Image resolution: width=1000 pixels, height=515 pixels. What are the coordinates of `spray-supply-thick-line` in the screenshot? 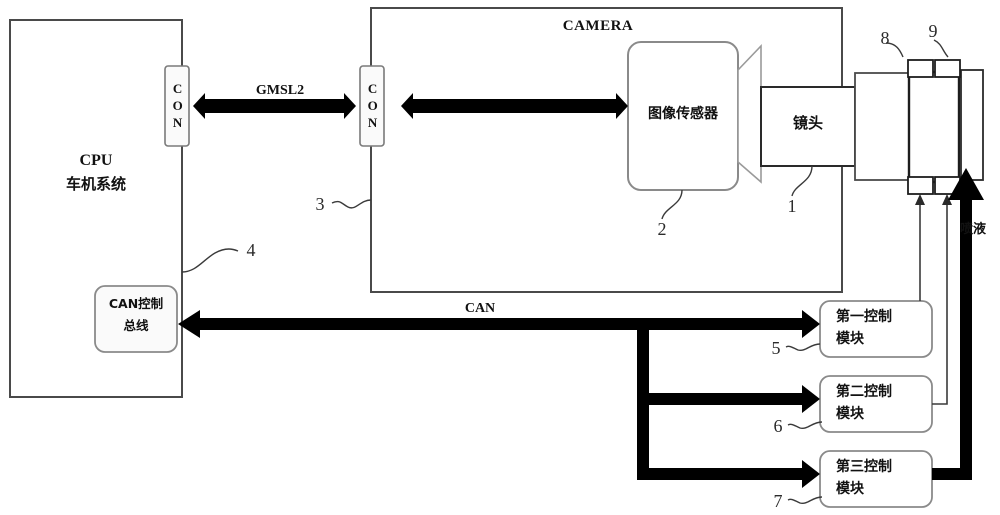 It's located at (952, 340).